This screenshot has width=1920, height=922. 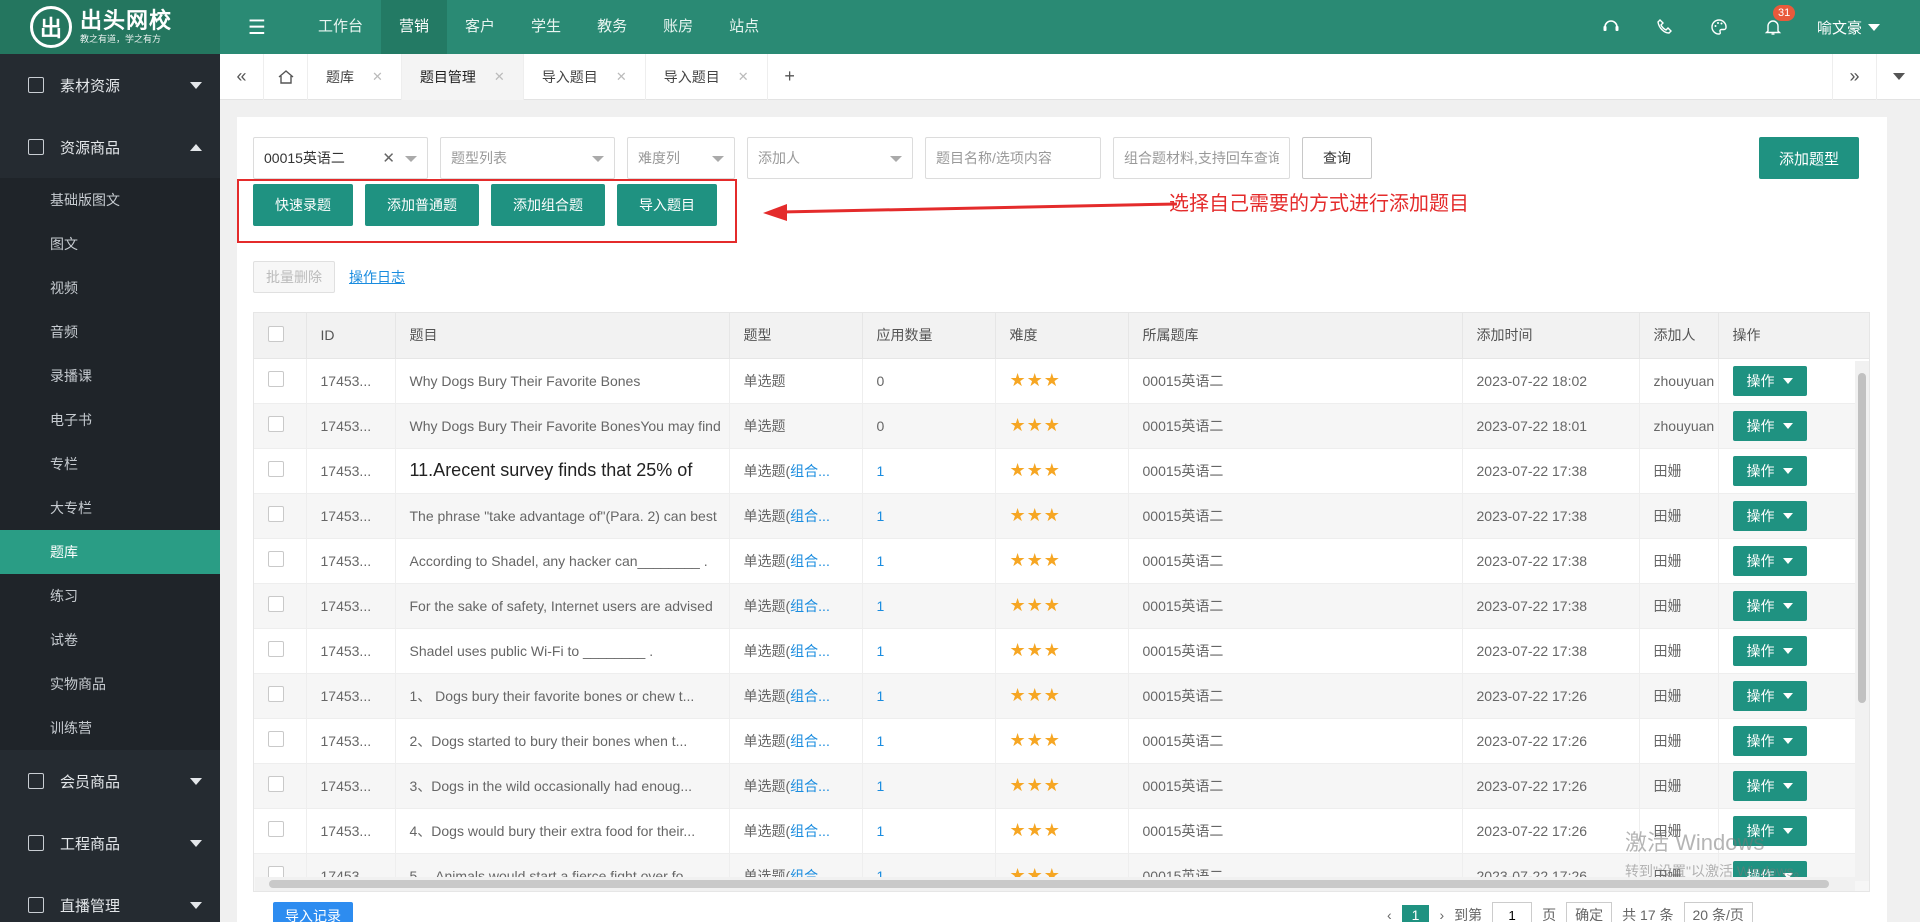 I want to click on palette-icon, so click(x=1719, y=27).